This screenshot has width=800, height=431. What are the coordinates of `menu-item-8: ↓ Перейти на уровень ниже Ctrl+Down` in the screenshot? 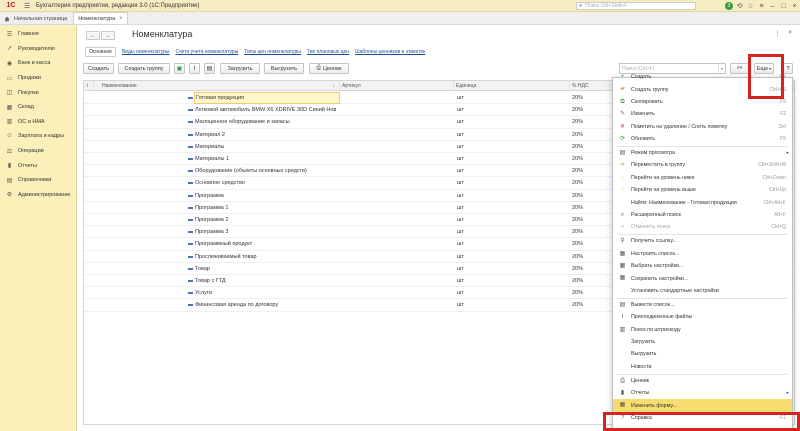 It's located at (702, 178).